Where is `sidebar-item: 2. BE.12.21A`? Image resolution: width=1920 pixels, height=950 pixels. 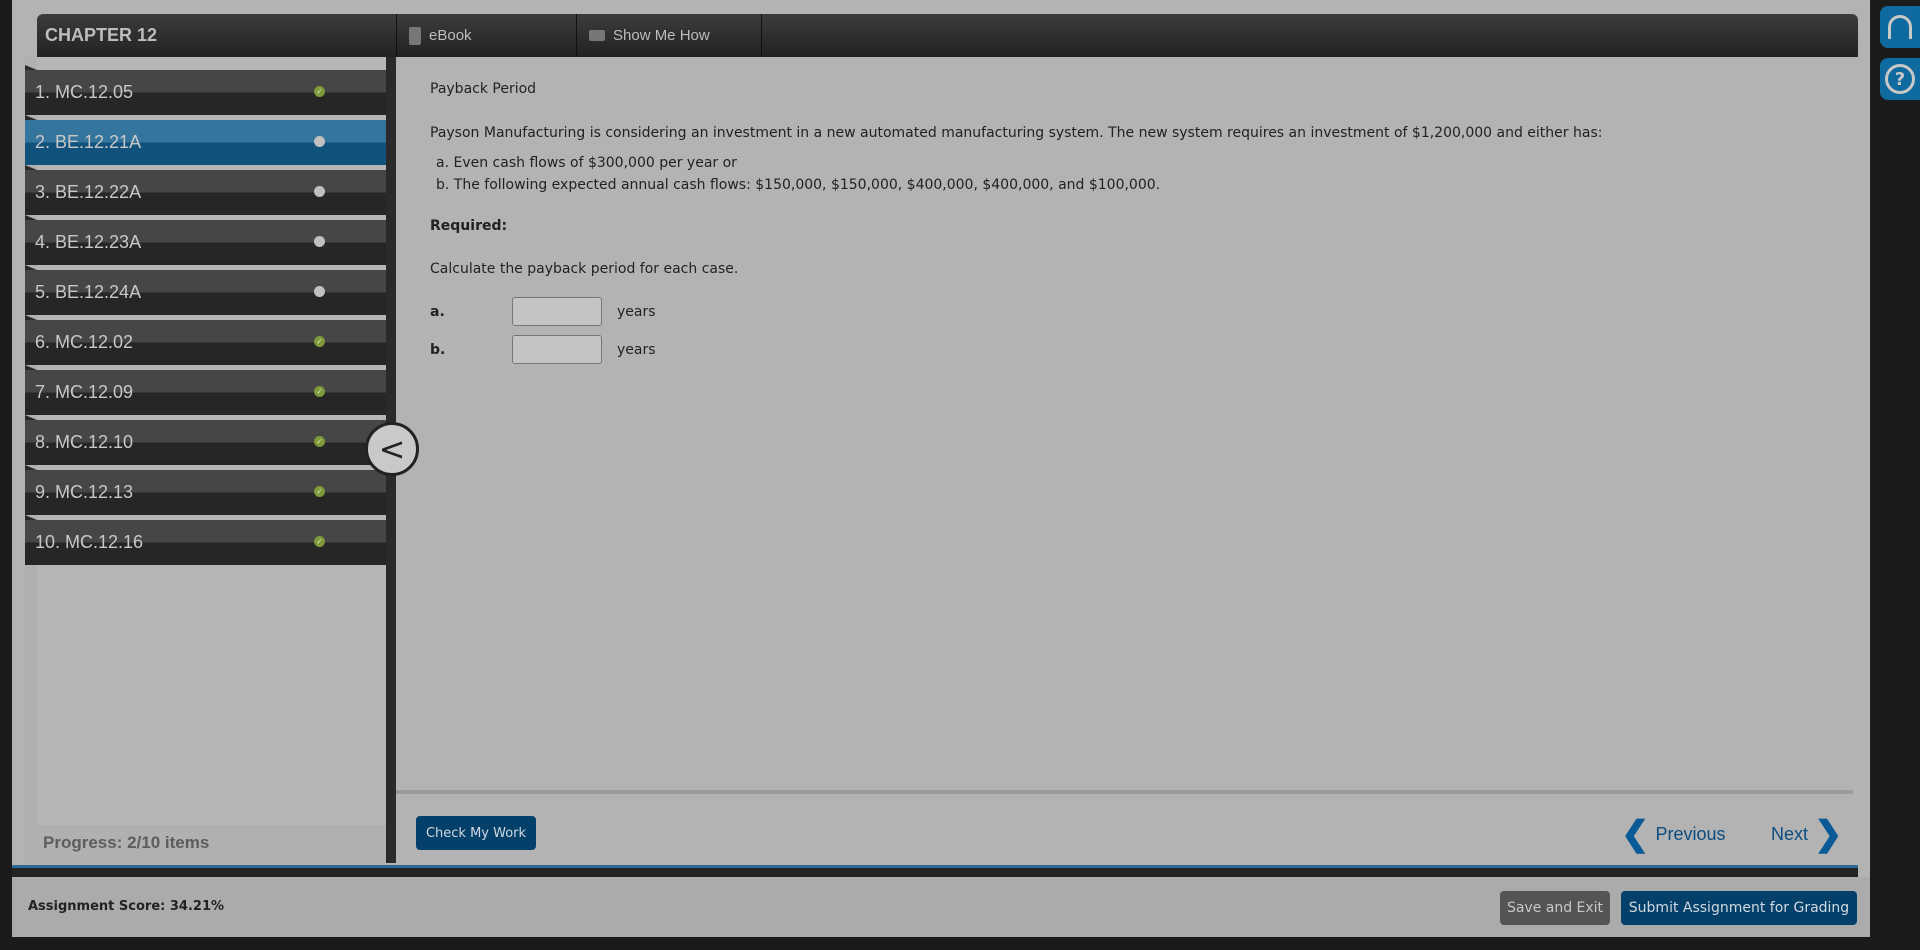
sidebar-item: 2. BE.12.21A is located at coordinates (205, 140).